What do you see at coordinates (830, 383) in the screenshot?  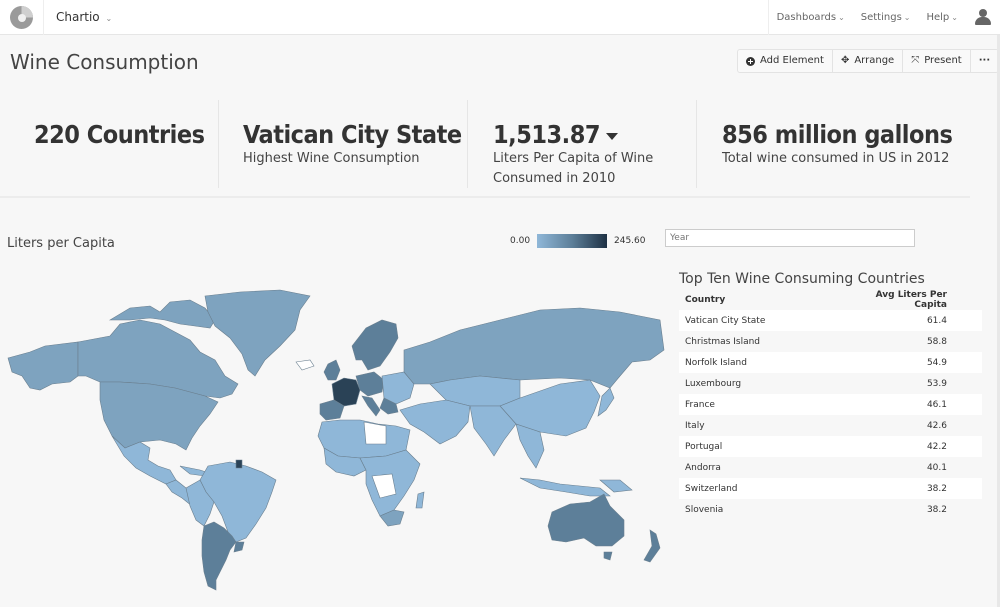 I see `table-row: Luxembourg 53.9` at bounding box center [830, 383].